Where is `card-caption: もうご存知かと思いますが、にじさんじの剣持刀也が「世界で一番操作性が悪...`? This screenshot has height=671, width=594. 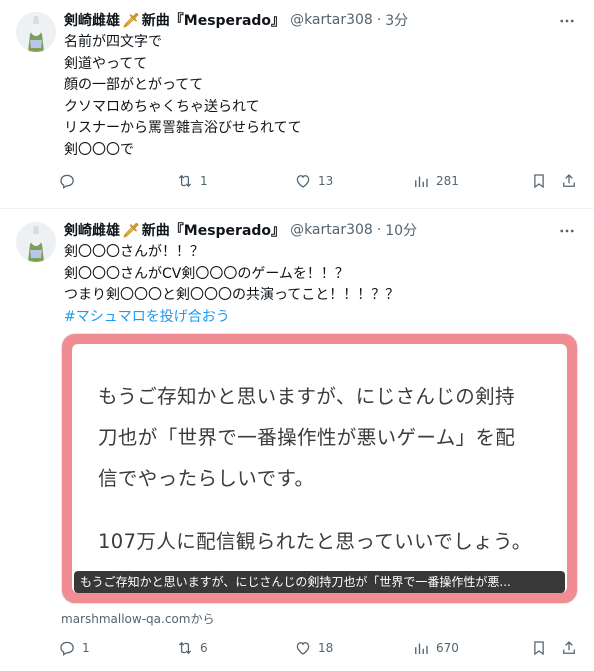
card-caption: もうご存知かと思いますが、にじさんじの剣持刀也が「世界で一番操作性が悪... is located at coordinates (319, 582).